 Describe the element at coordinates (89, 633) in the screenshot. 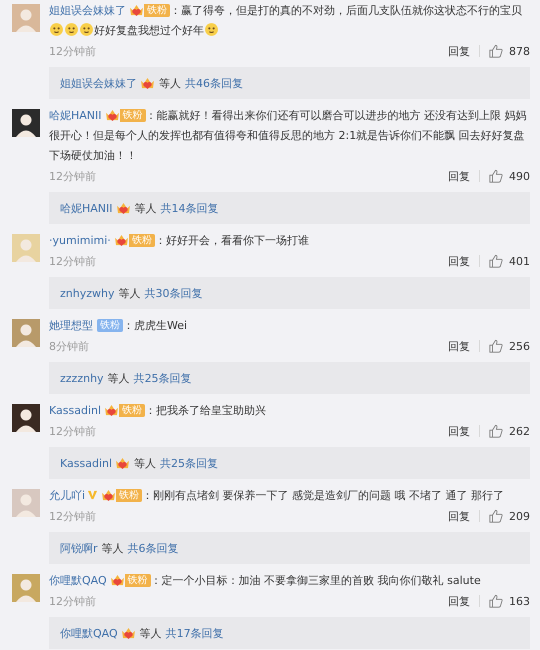

I see `reply-username: 你哩默QAQ` at that location.